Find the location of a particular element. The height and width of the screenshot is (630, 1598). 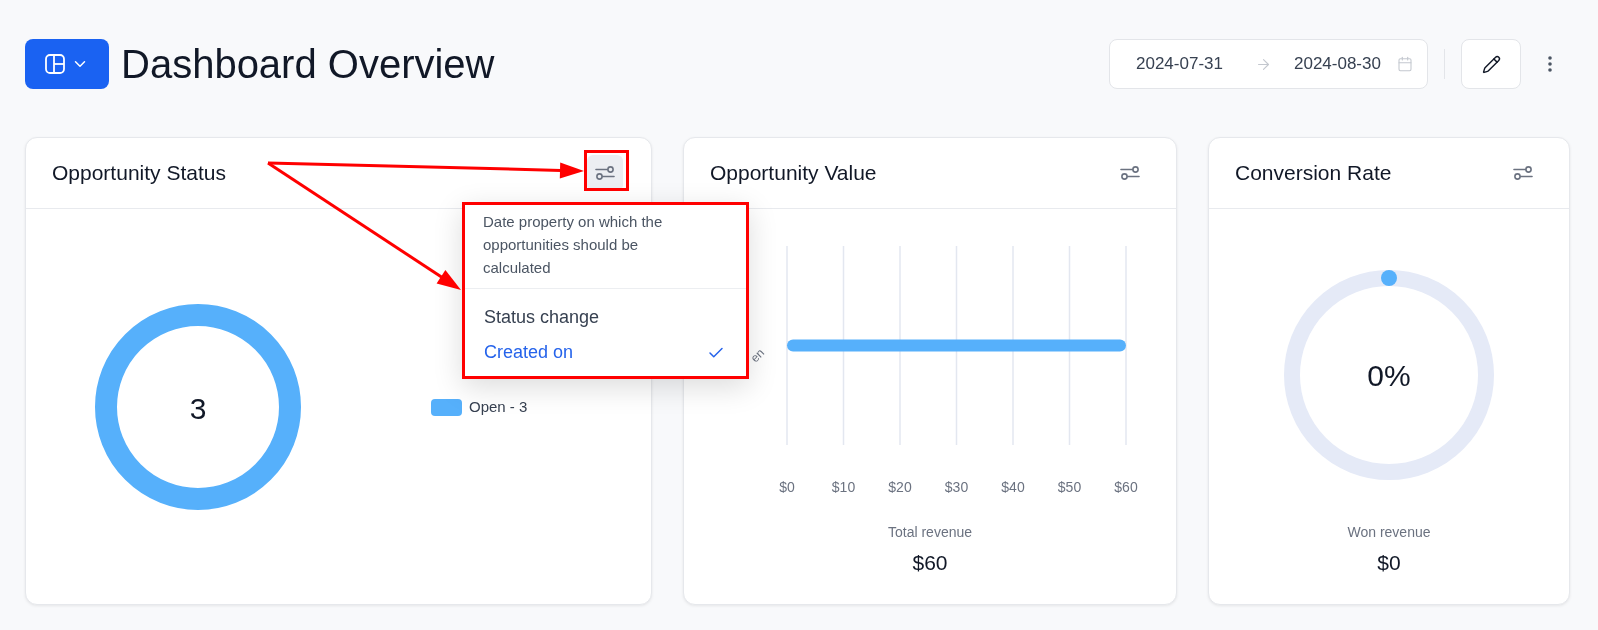

axis-tick-label: $40 is located at coordinates (1013, 487).